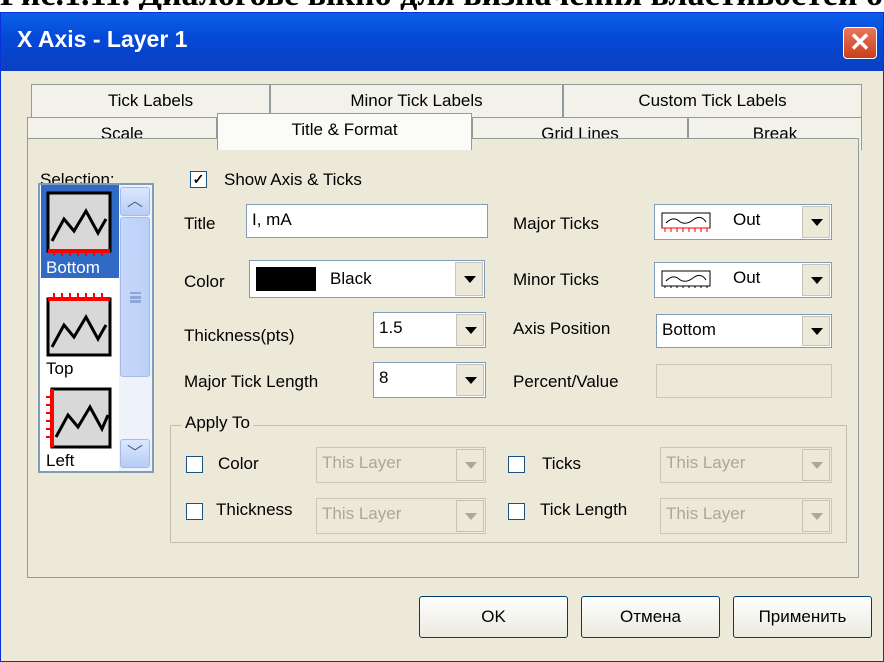 This screenshot has width=884, height=662. I want to click on axis-position-label: Axis Position, so click(562, 328).